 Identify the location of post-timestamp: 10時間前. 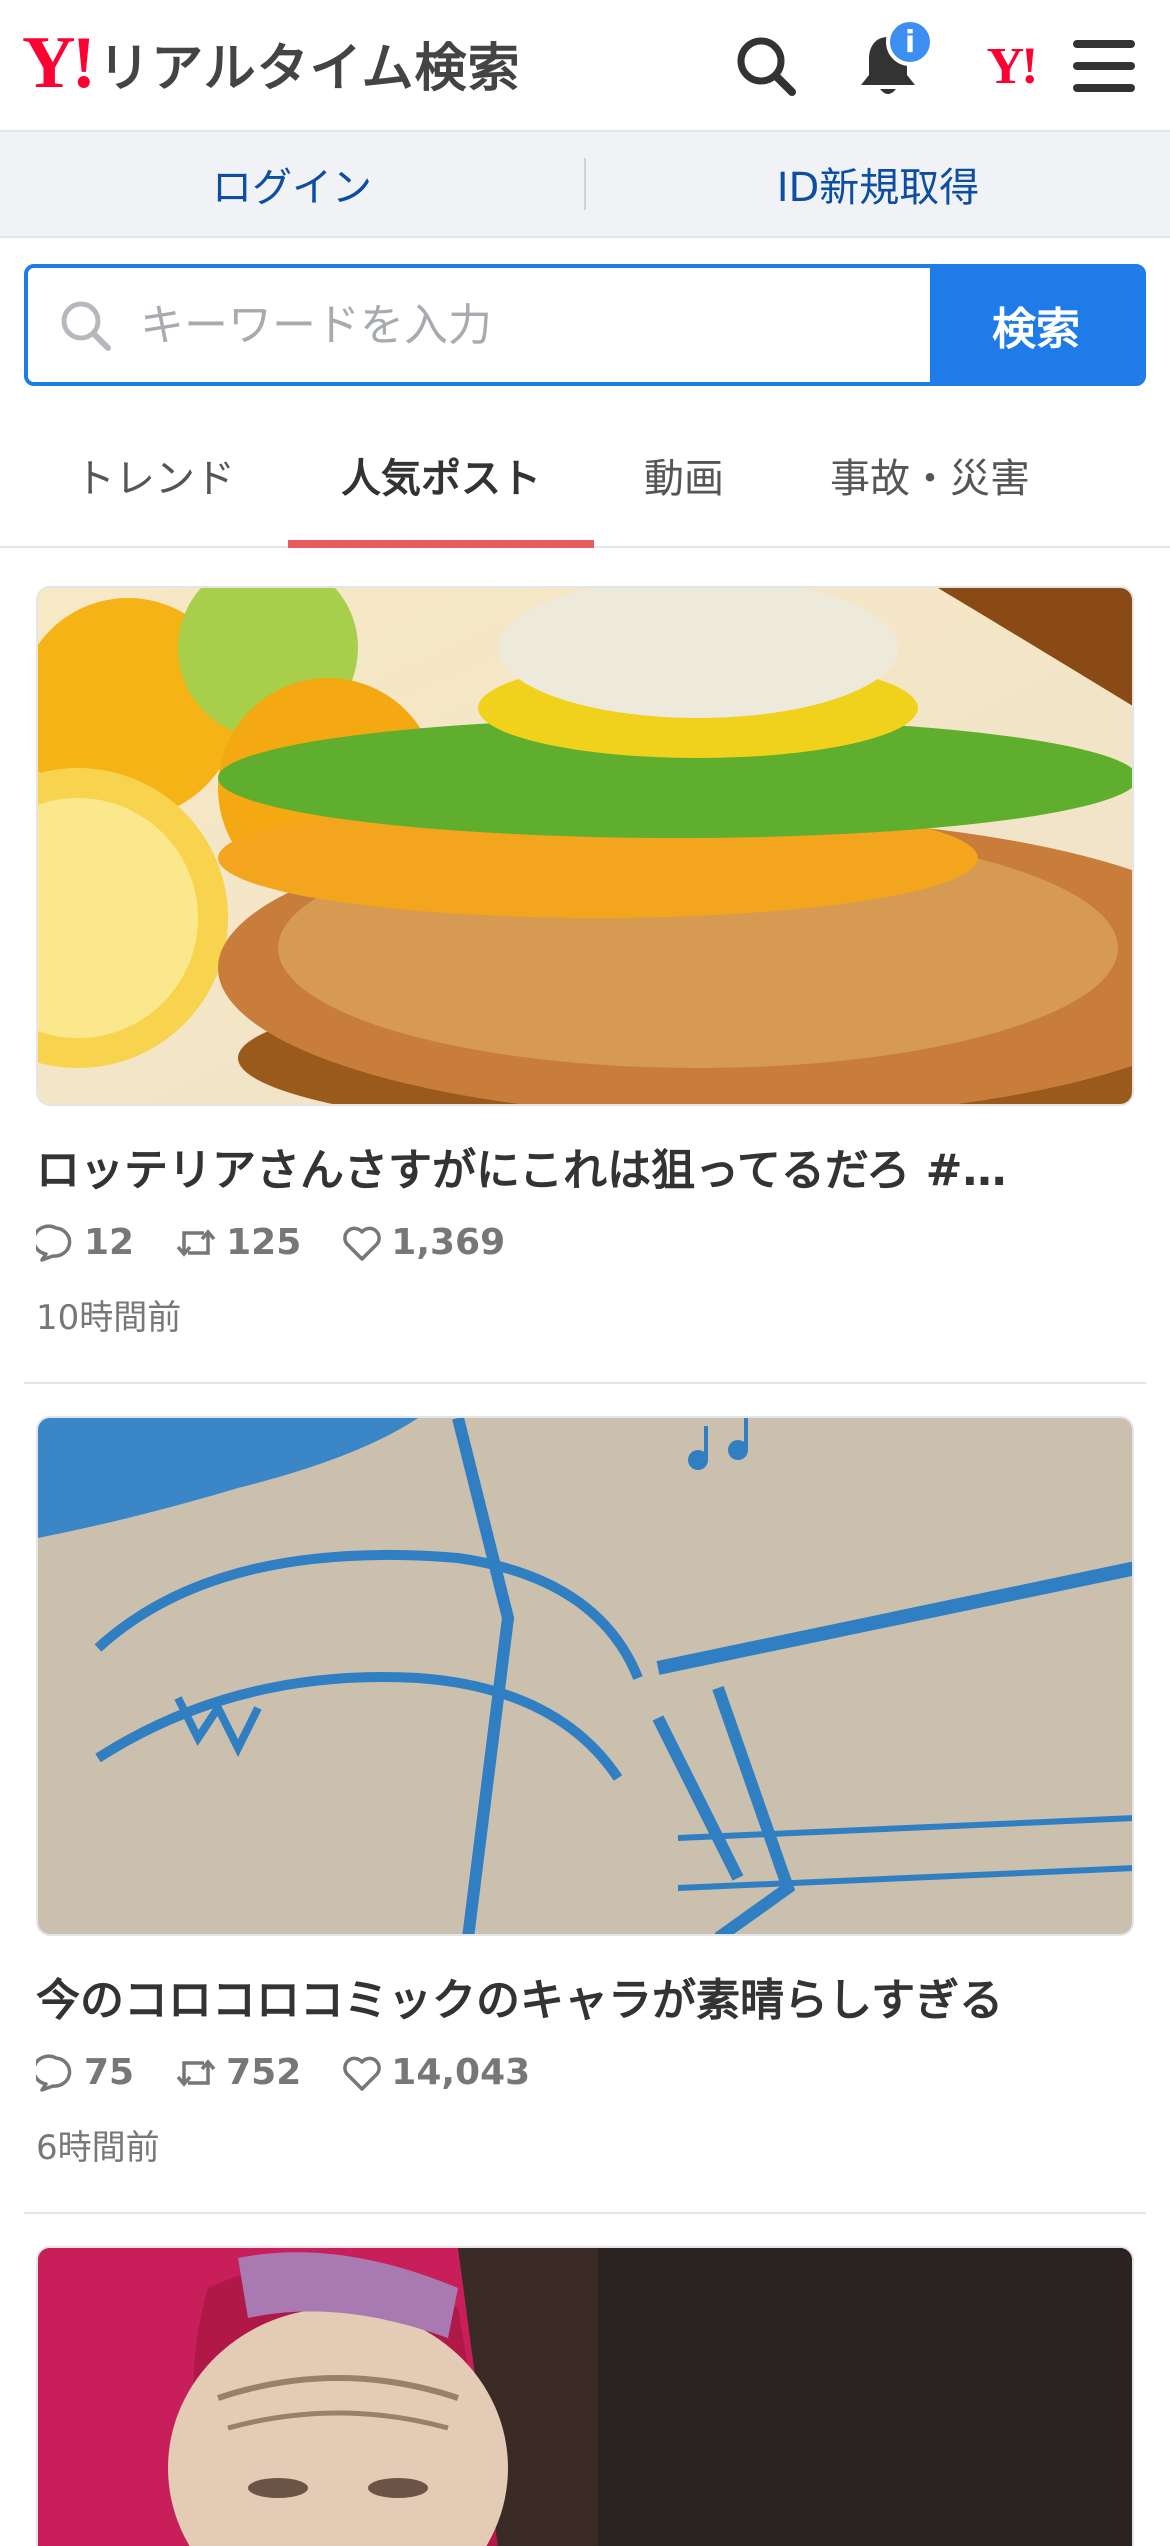
(109, 1318).